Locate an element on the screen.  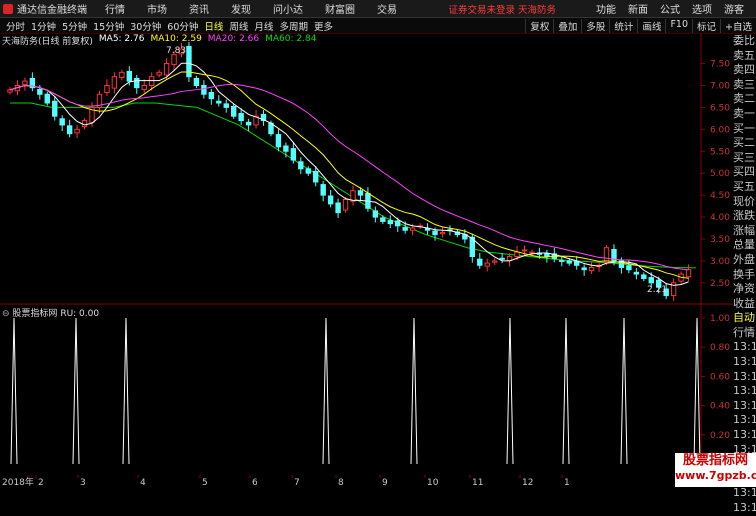
menu-gongshi: 公式 is located at coordinates (670, 8).